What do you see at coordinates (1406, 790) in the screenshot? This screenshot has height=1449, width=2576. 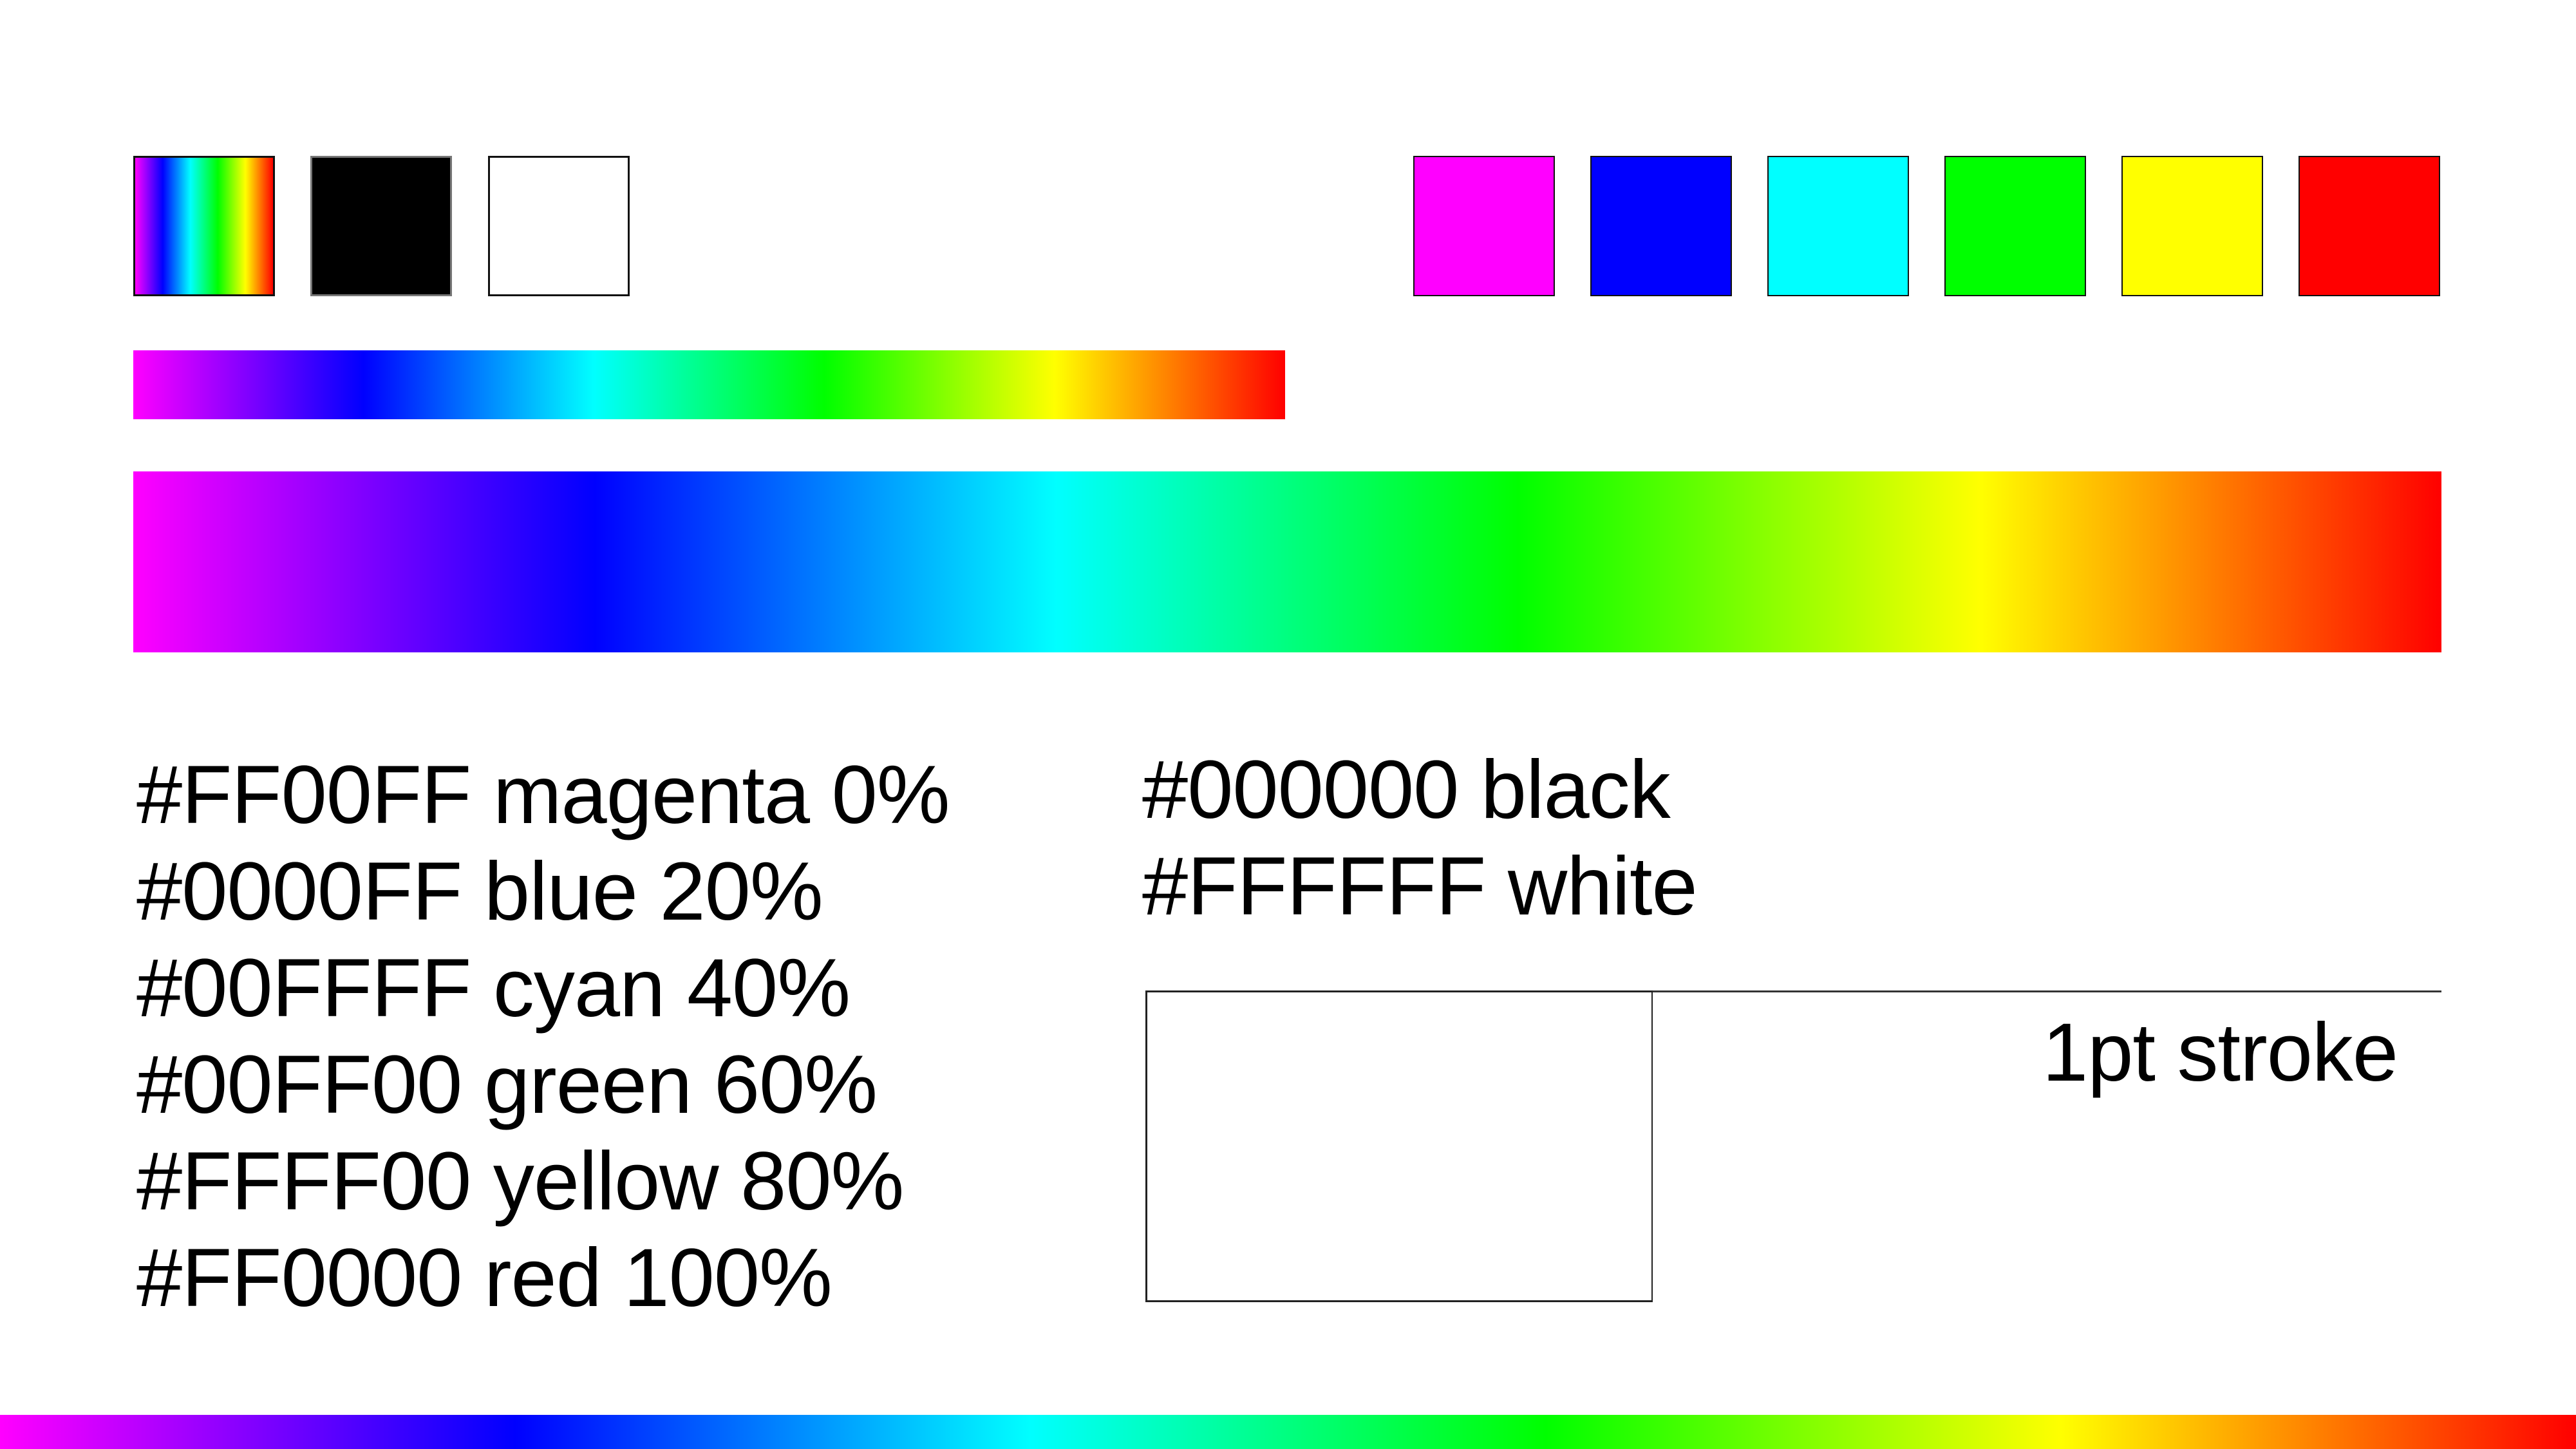 I see `color-label-black: #000000 black` at bounding box center [1406, 790].